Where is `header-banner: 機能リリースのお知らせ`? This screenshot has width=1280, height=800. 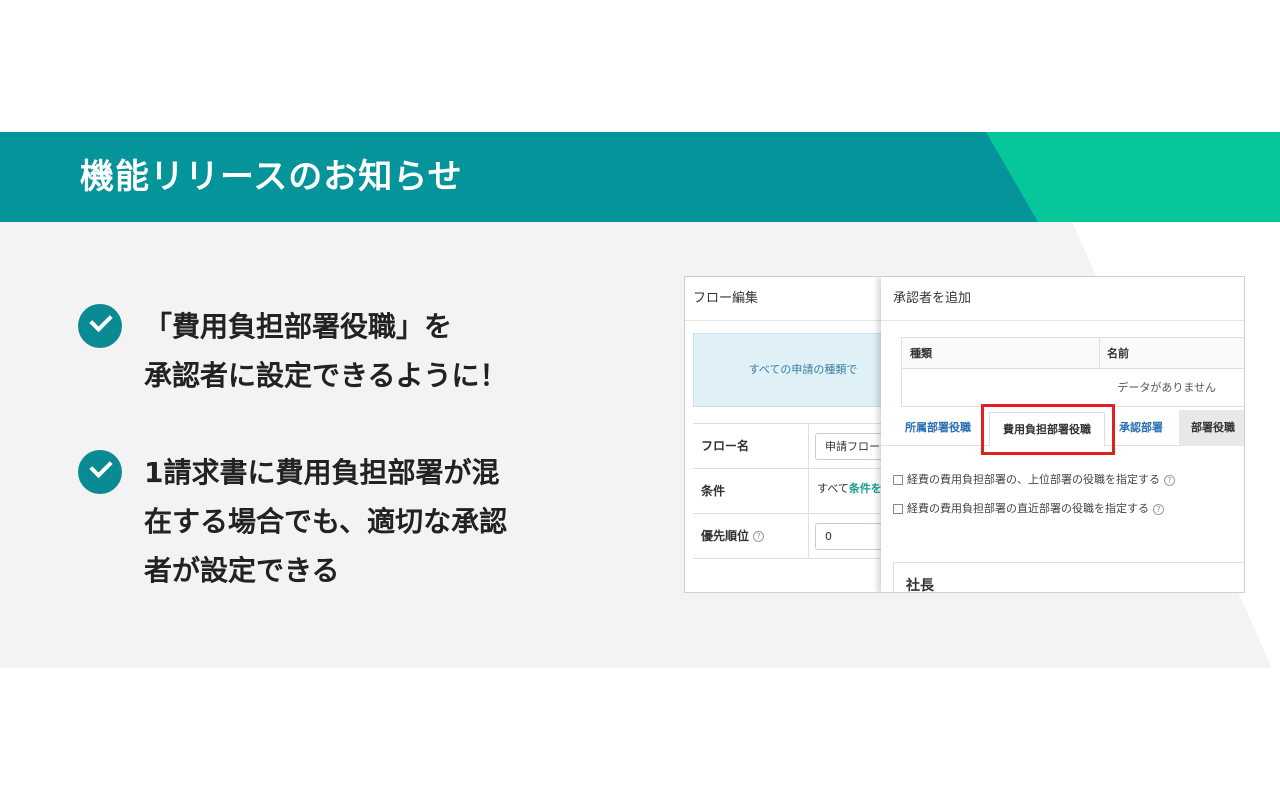
header-banner: 機能リリースのお知らせ is located at coordinates (640, 177).